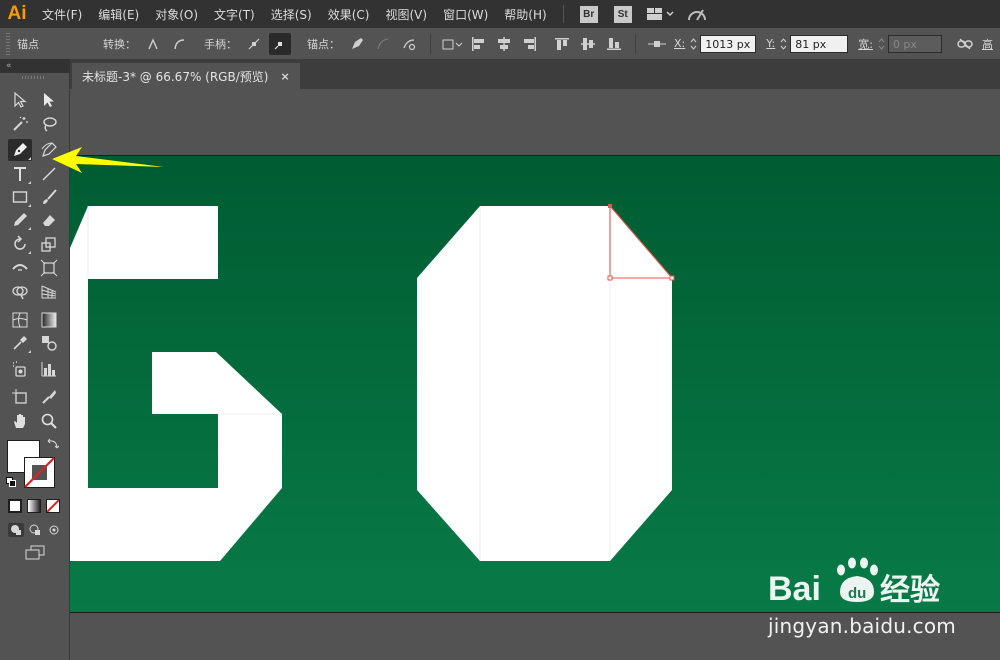  Describe the element at coordinates (49, 100) in the screenshot. I see `direct-selection-tool` at that location.